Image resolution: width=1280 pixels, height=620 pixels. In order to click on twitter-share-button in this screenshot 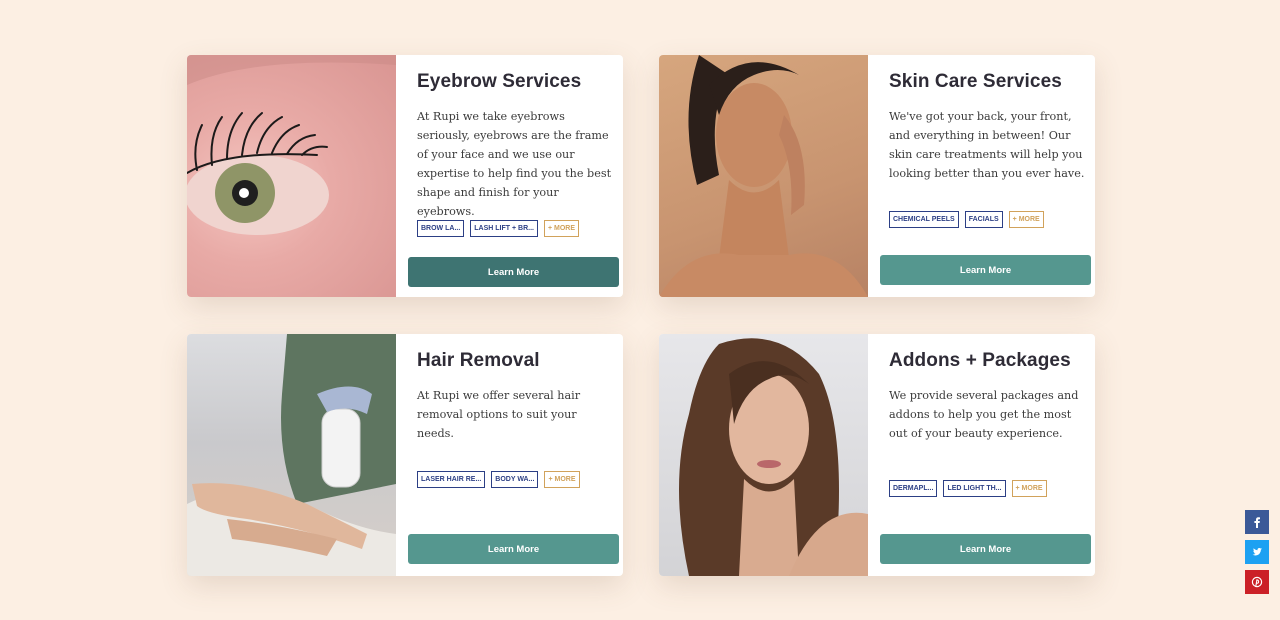, I will do `click(1257, 552)`.